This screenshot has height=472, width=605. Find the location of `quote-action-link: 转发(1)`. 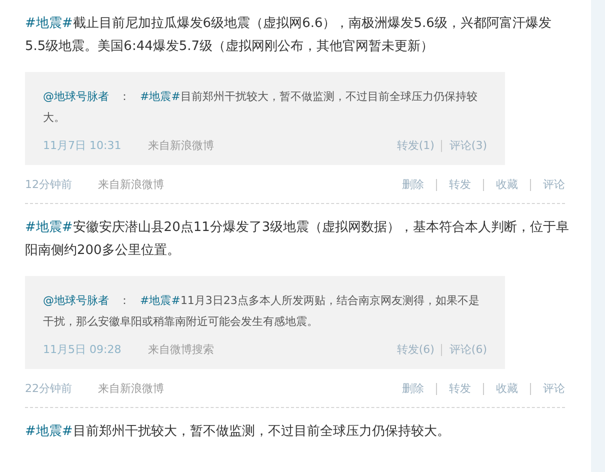

quote-action-link: 转发(1) is located at coordinates (415, 146).